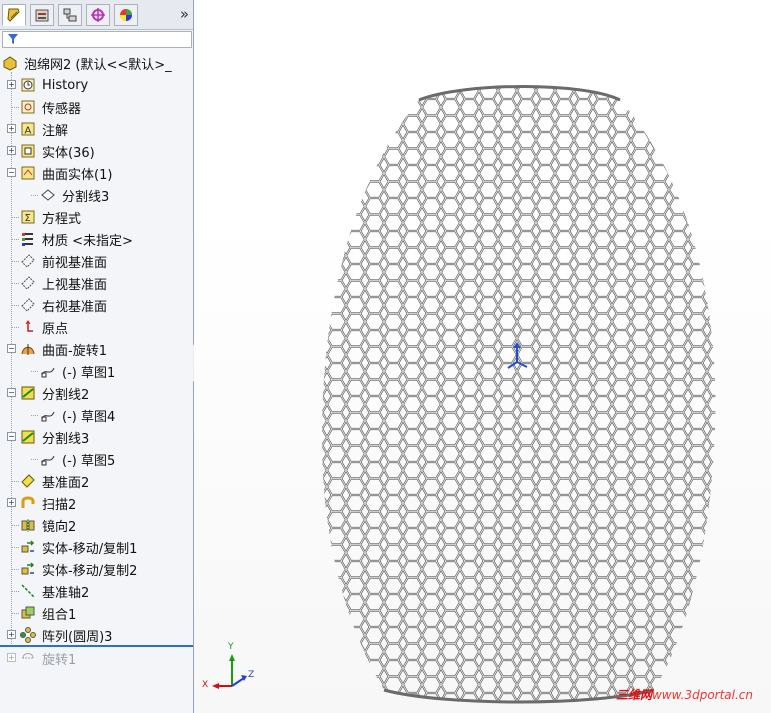 The image size is (771, 713). I want to click on tree-root-label: 泡绵网2 (默认<<默认>_, so click(98, 65).